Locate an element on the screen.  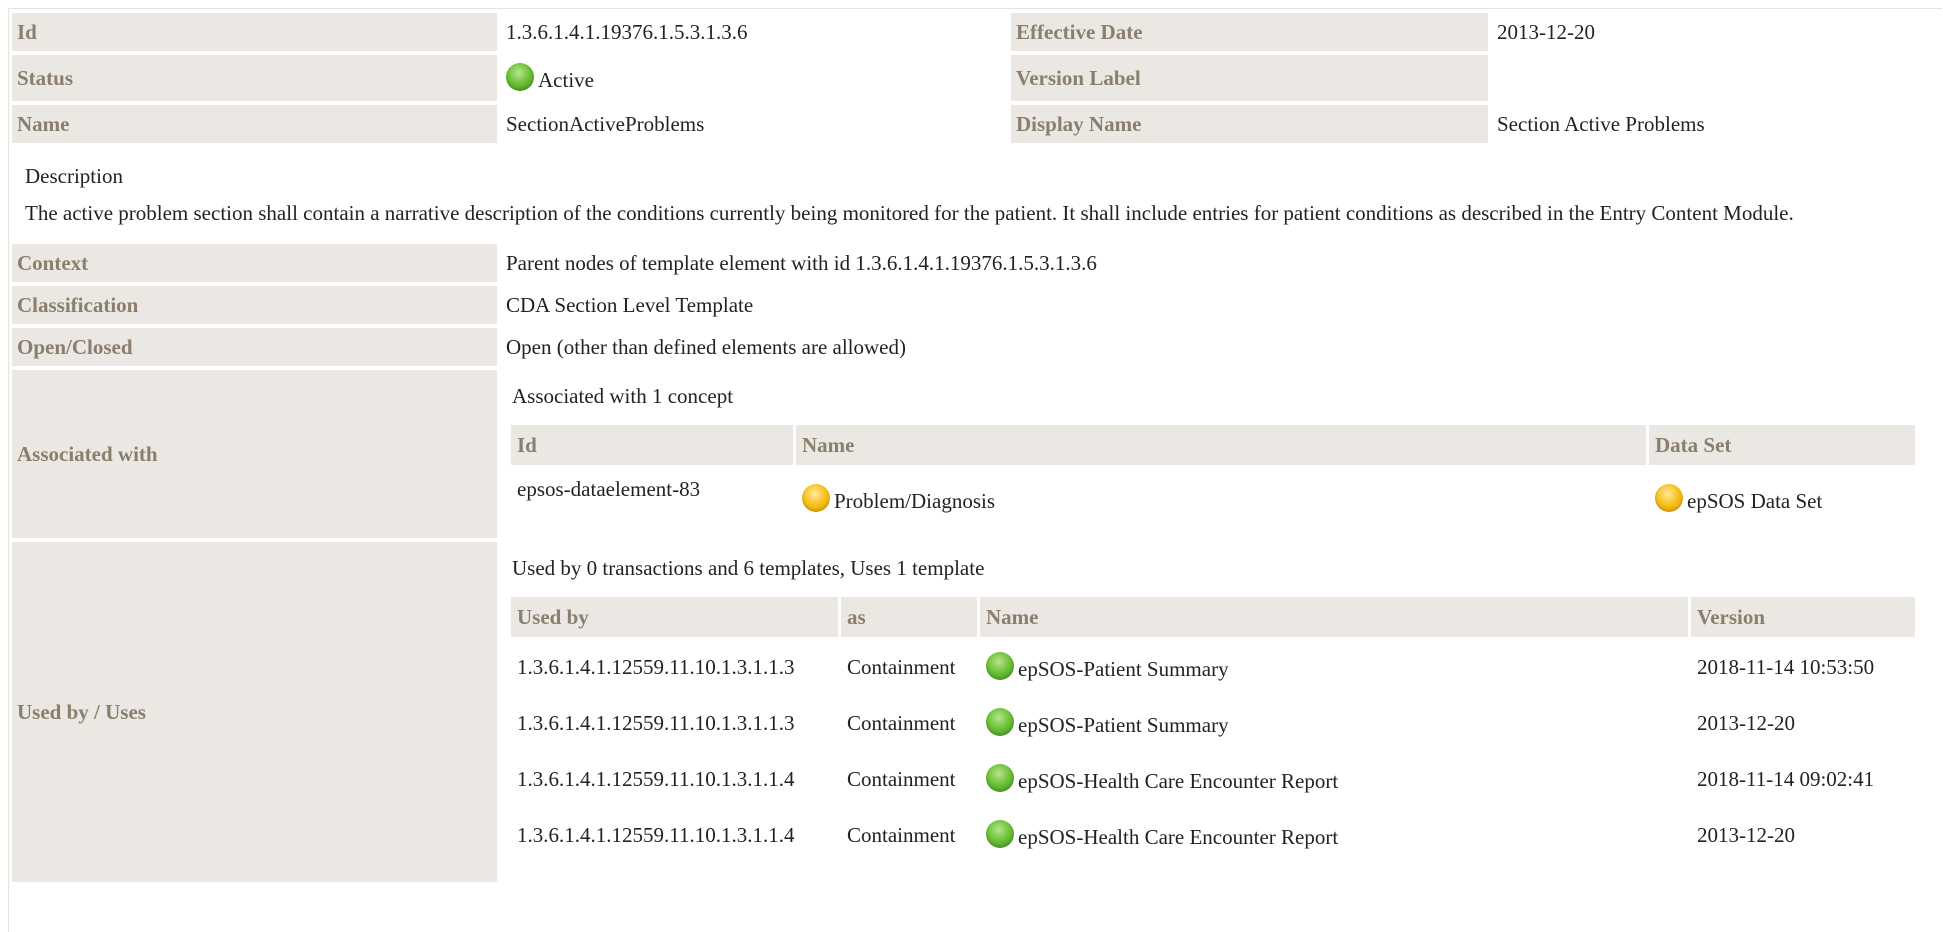
associated-col-id: Id is located at coordinates (652, 445).